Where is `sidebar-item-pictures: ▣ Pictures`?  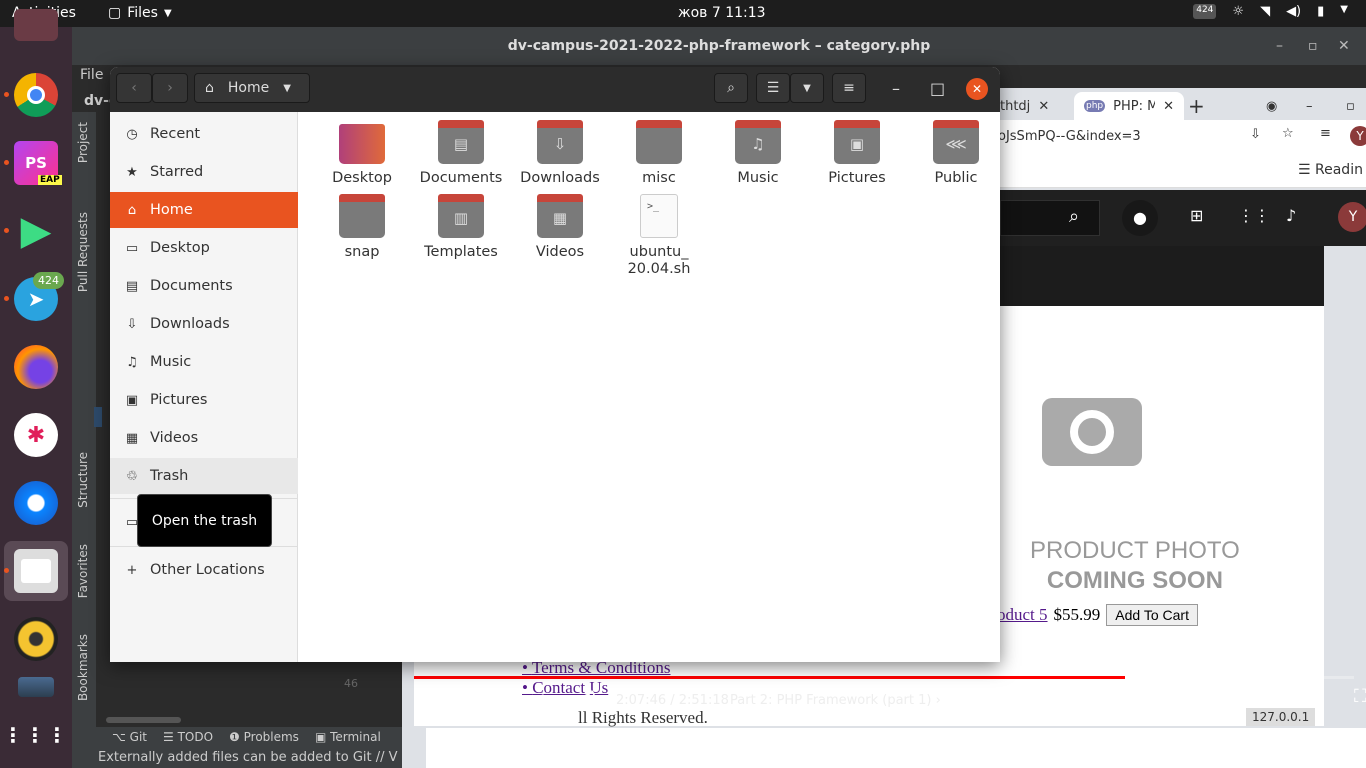
sidebar-item-pictures: ▣ Pictures is located at coordinates (204, 400).